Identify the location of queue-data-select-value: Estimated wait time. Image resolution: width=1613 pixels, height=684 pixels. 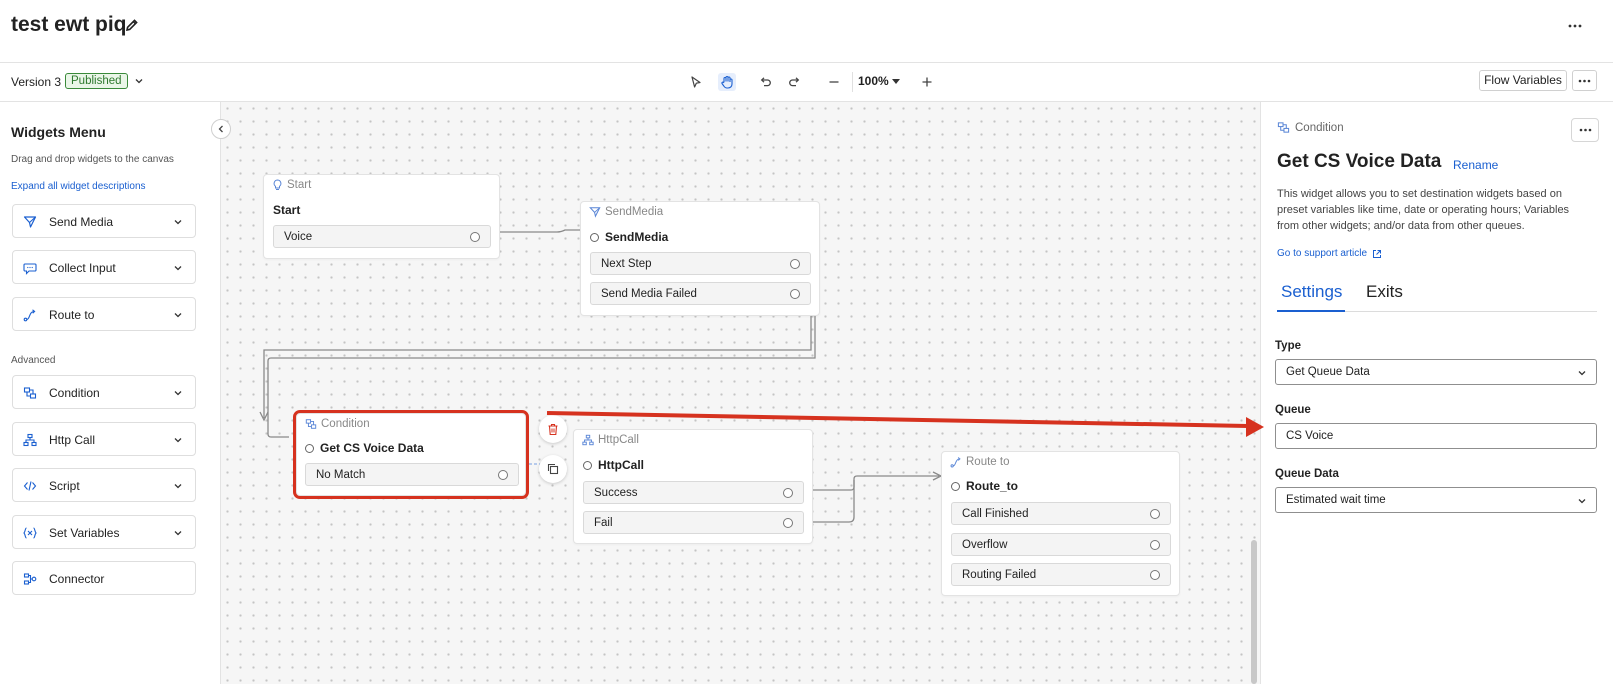
(1336, 500).